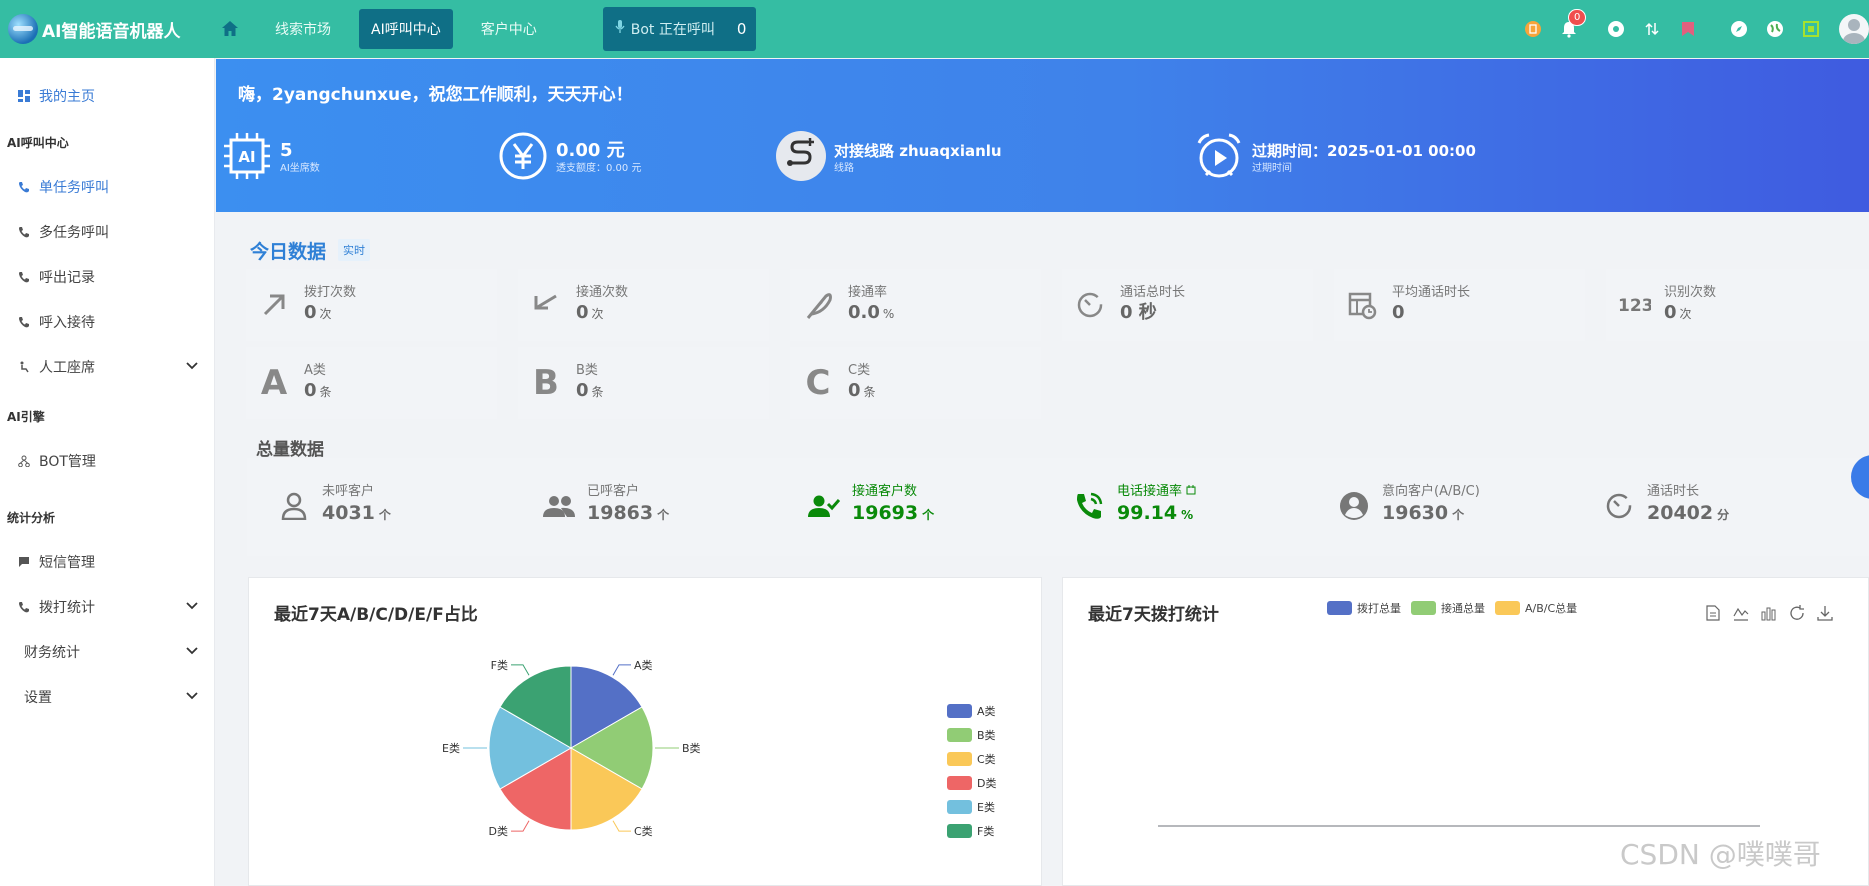 The width and height of the screenshot is (1869, 886). I want to click on expire-value: 过期时间：2025-01-01 00:00, so click(1364, 151).